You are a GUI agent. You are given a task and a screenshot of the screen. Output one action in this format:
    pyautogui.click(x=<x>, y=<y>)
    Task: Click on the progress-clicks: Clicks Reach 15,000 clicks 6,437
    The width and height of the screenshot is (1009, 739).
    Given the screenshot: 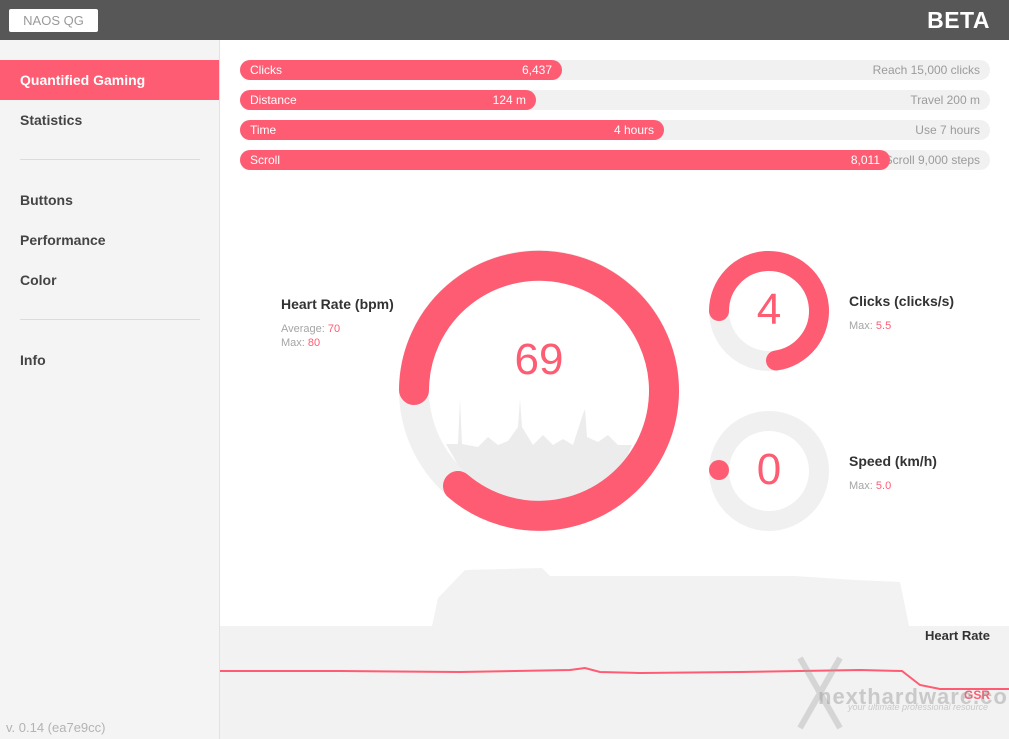 What is the action you would take?
    pyautogui.click(x=615, y=70)
    